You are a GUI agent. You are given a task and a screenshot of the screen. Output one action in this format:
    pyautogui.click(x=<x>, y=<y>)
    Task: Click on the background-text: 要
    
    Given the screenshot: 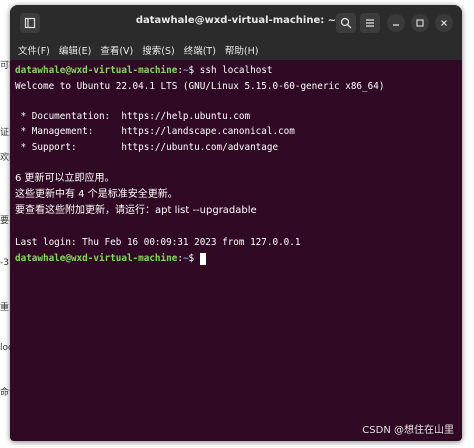 What is the action you would take?
    pyautogui.click(x=5, y=221)
    